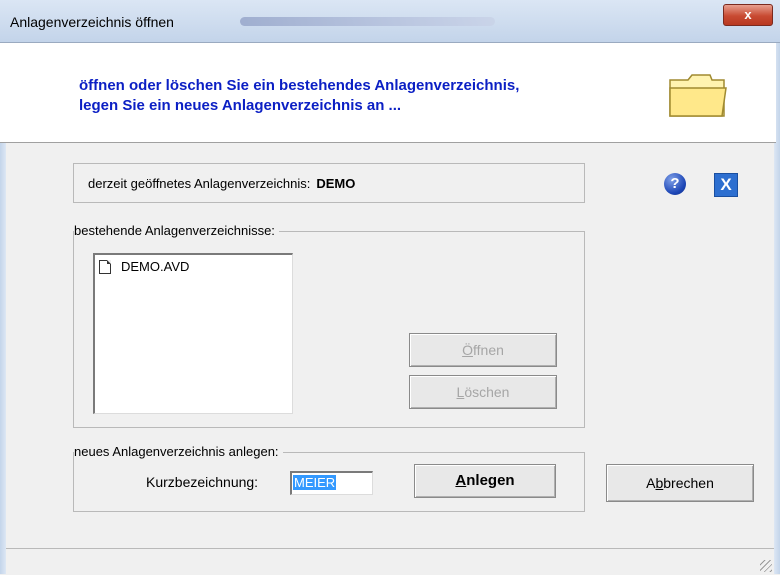 This screenshot has height=575, width=780. I want to click on open-button: Öffnen, so click(483, 350).